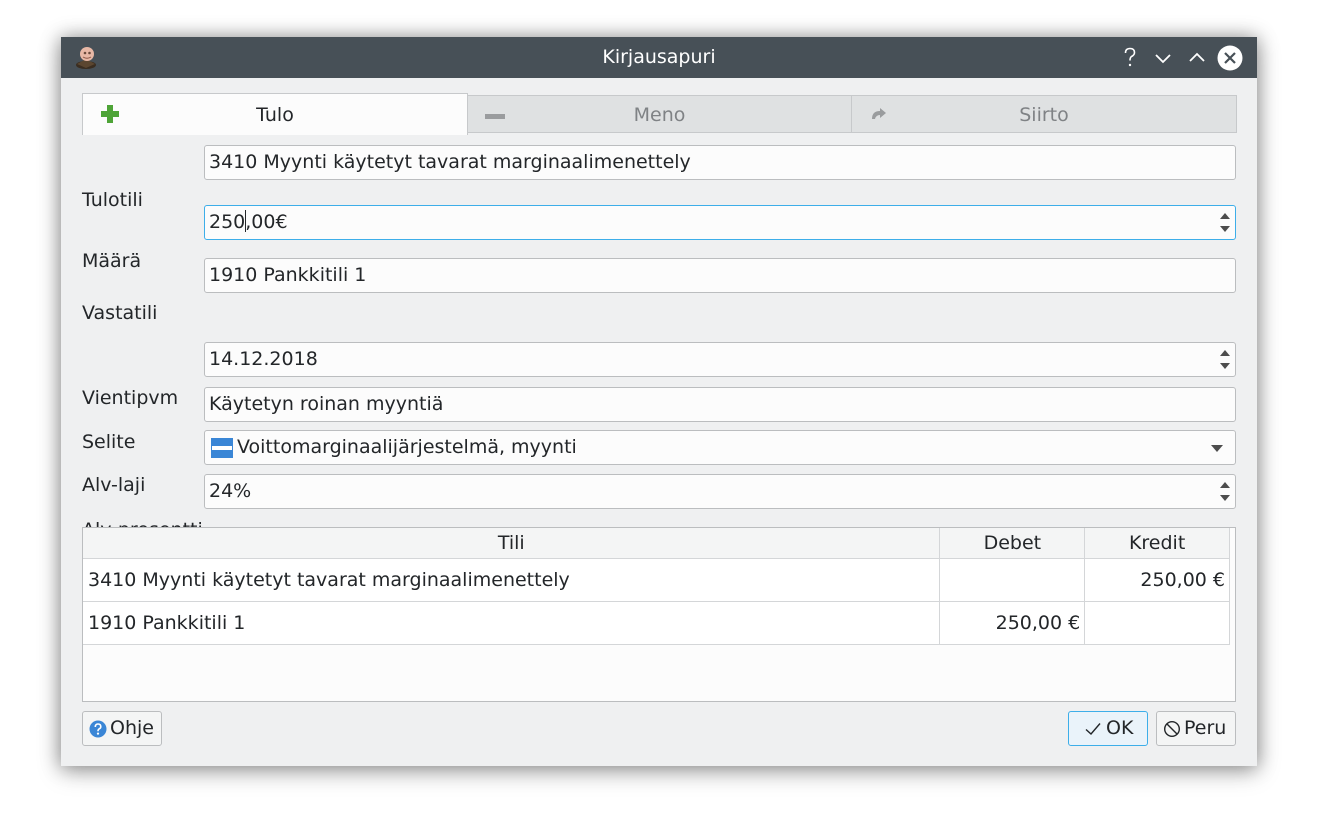  I want to click on vientipvm-label: Vientipvm, so click(130, 398).